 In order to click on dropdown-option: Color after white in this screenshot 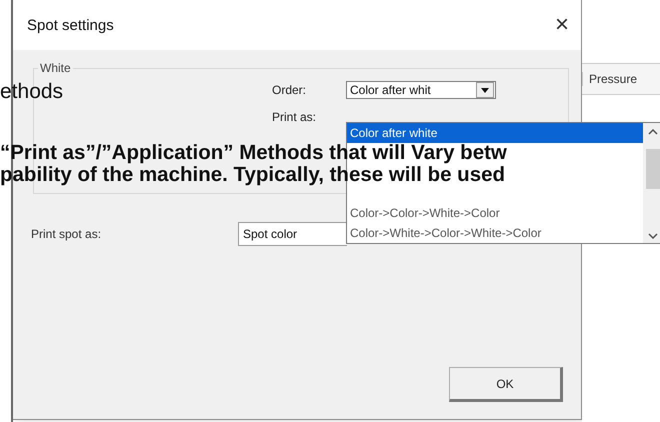, I will do `click(495, 133)`.